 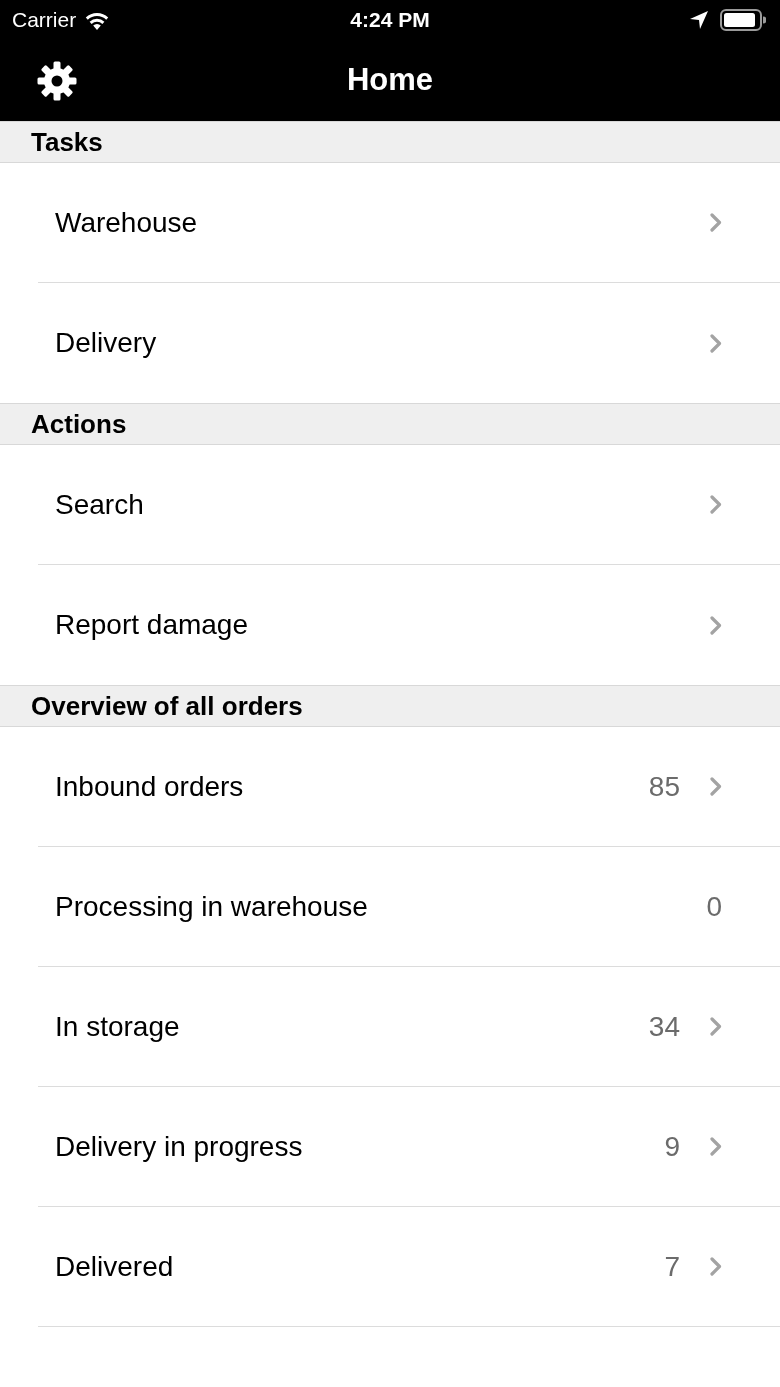 What do you see at coordinates (149, 786) in the screenshot?
I see `row-label: Inbound orders` at bounding box center [149, 786].